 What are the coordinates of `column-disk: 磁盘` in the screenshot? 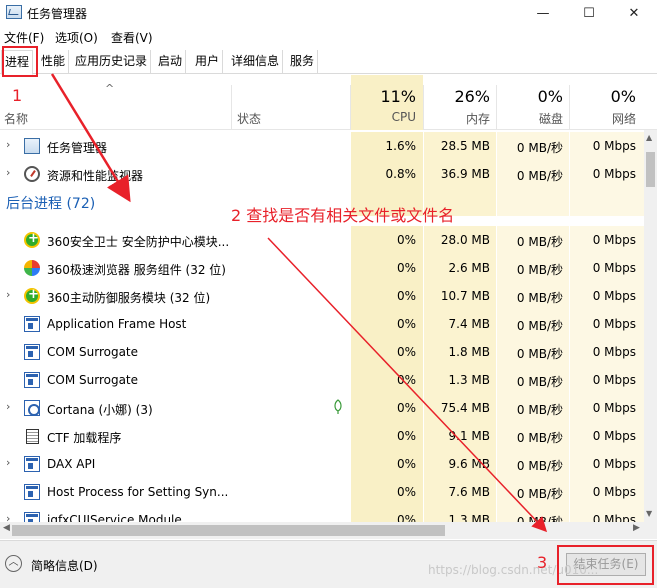 It's located at (528, 118).